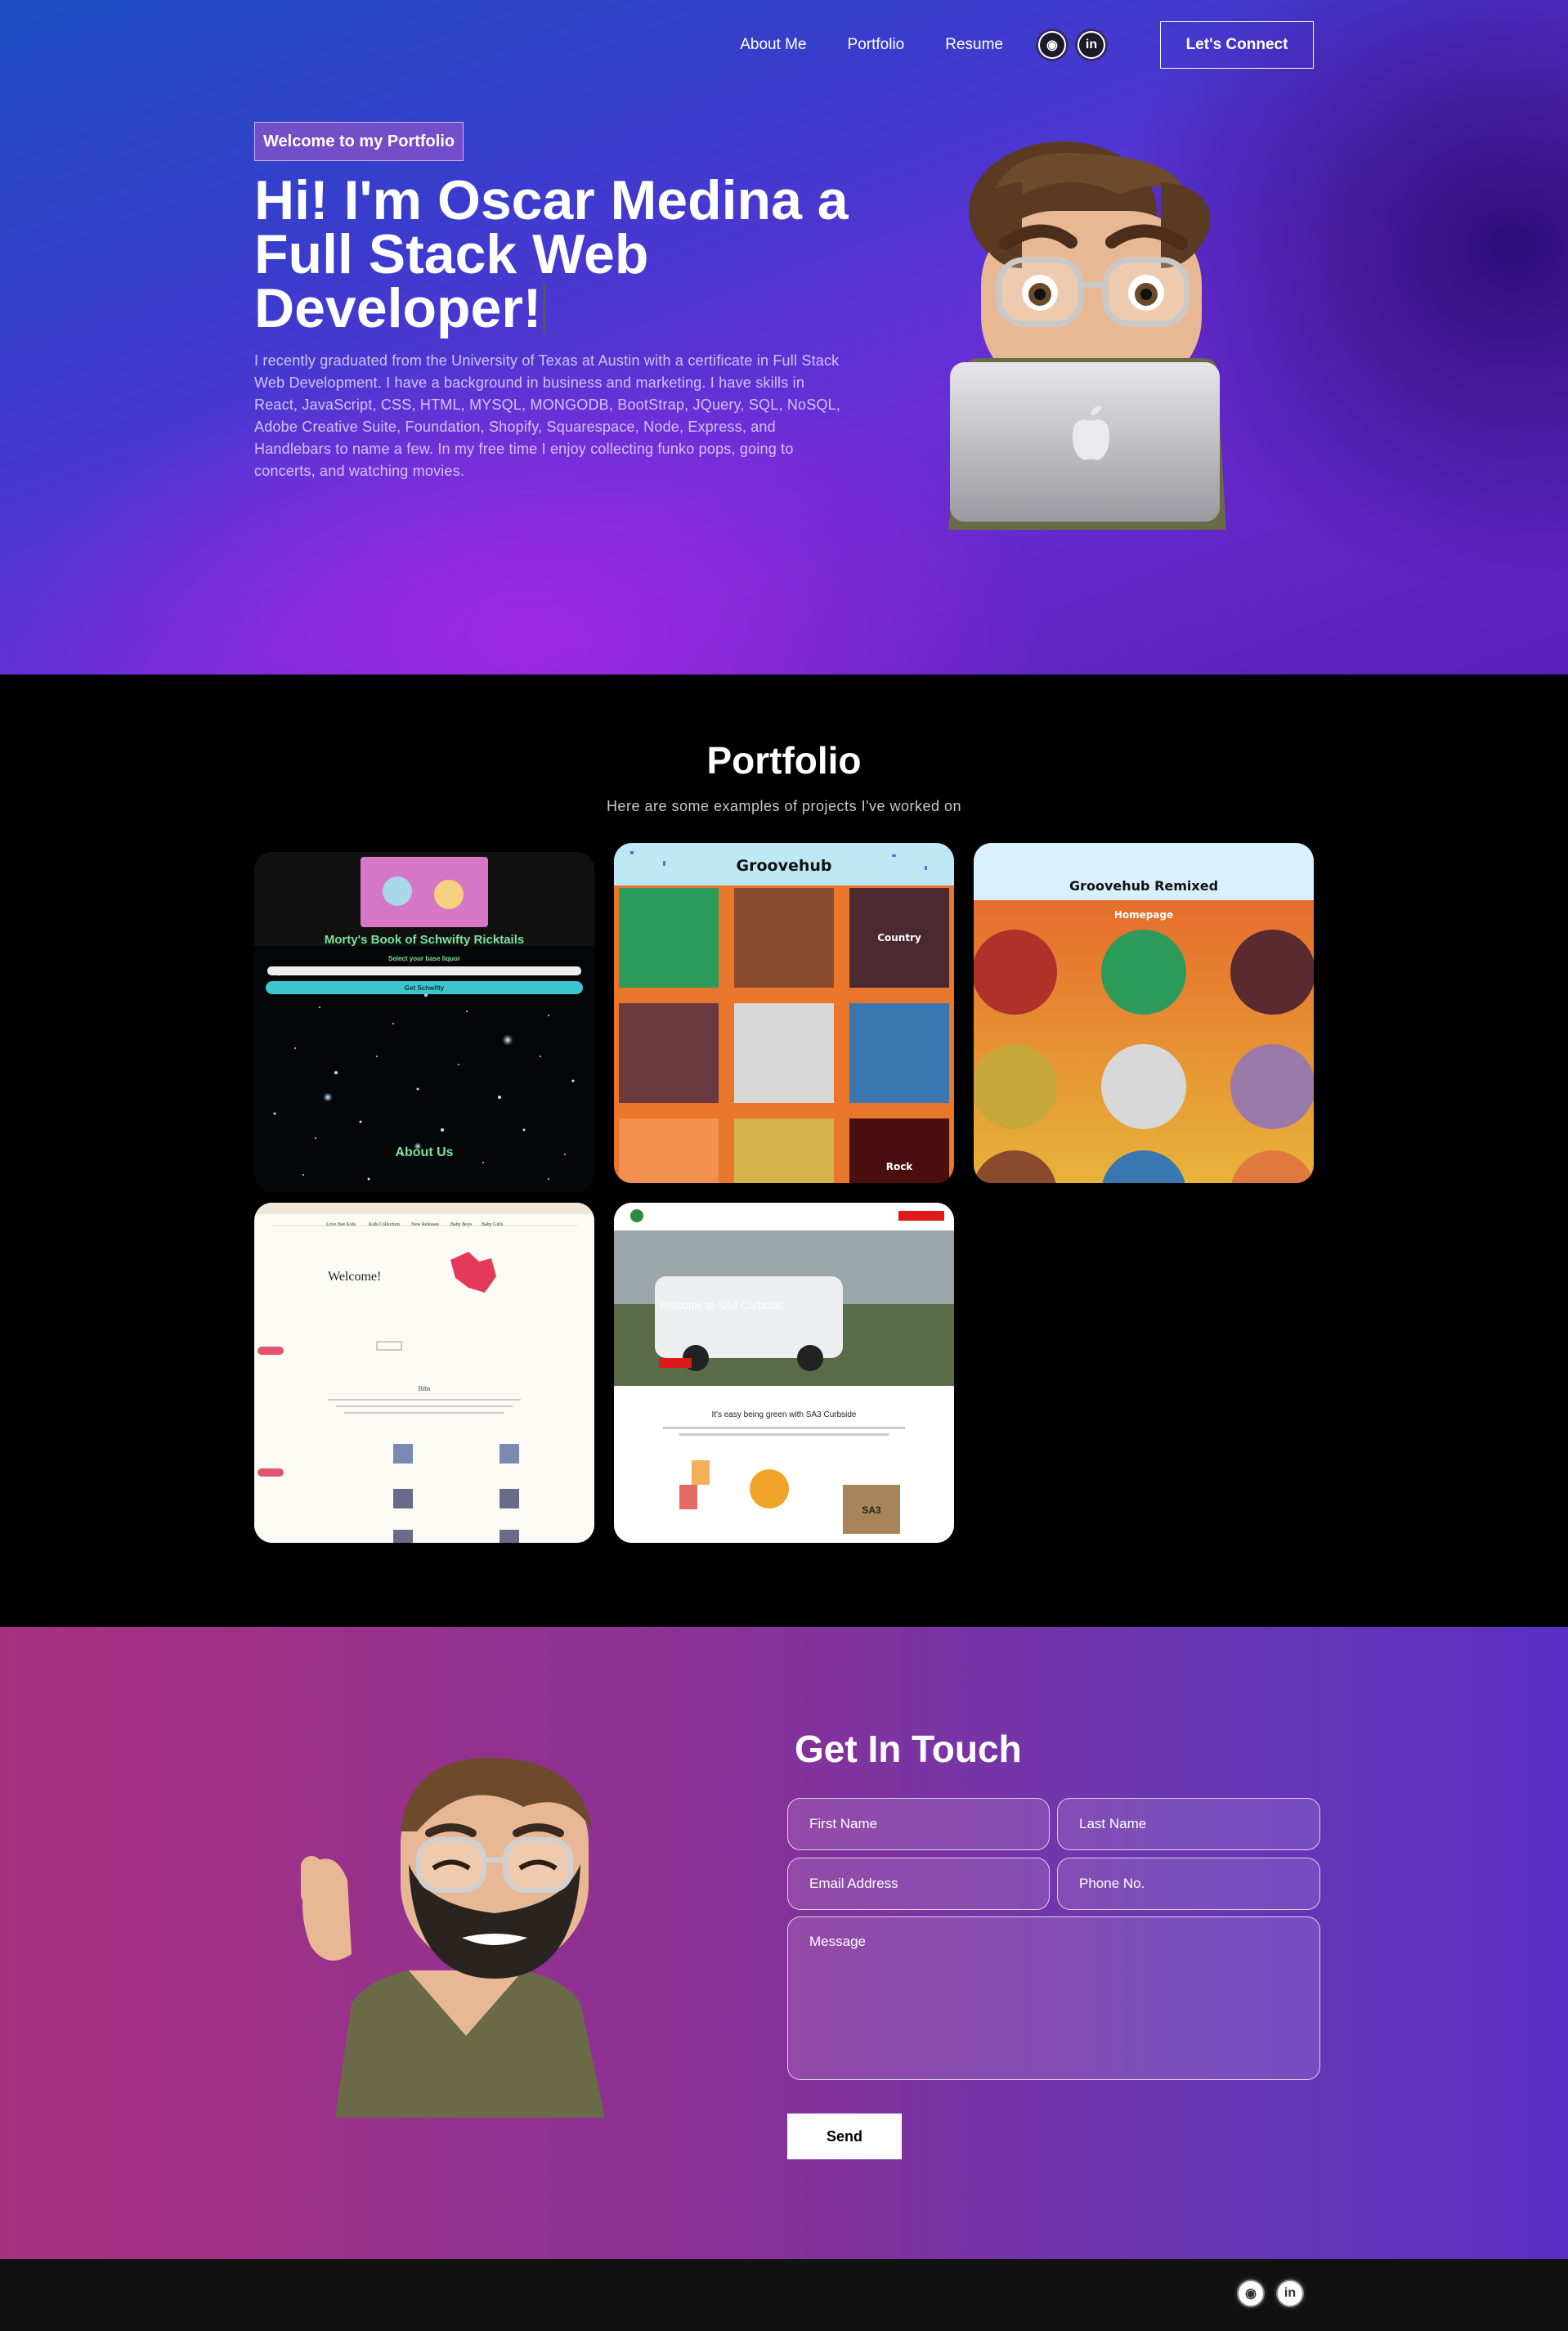 The width and height of the screenshot is (1568, 2331). What do you see at coordinates (545, 308) in the screenshot?
I see `typing-cursor` at bounding box center [545, 308].